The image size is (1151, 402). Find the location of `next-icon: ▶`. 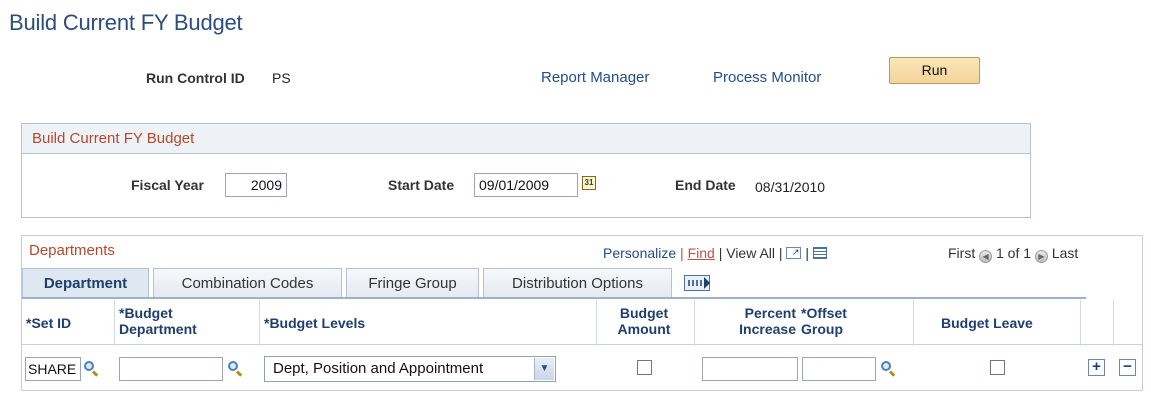

next-icon: ▶ is located at coordinates (1041, 256).